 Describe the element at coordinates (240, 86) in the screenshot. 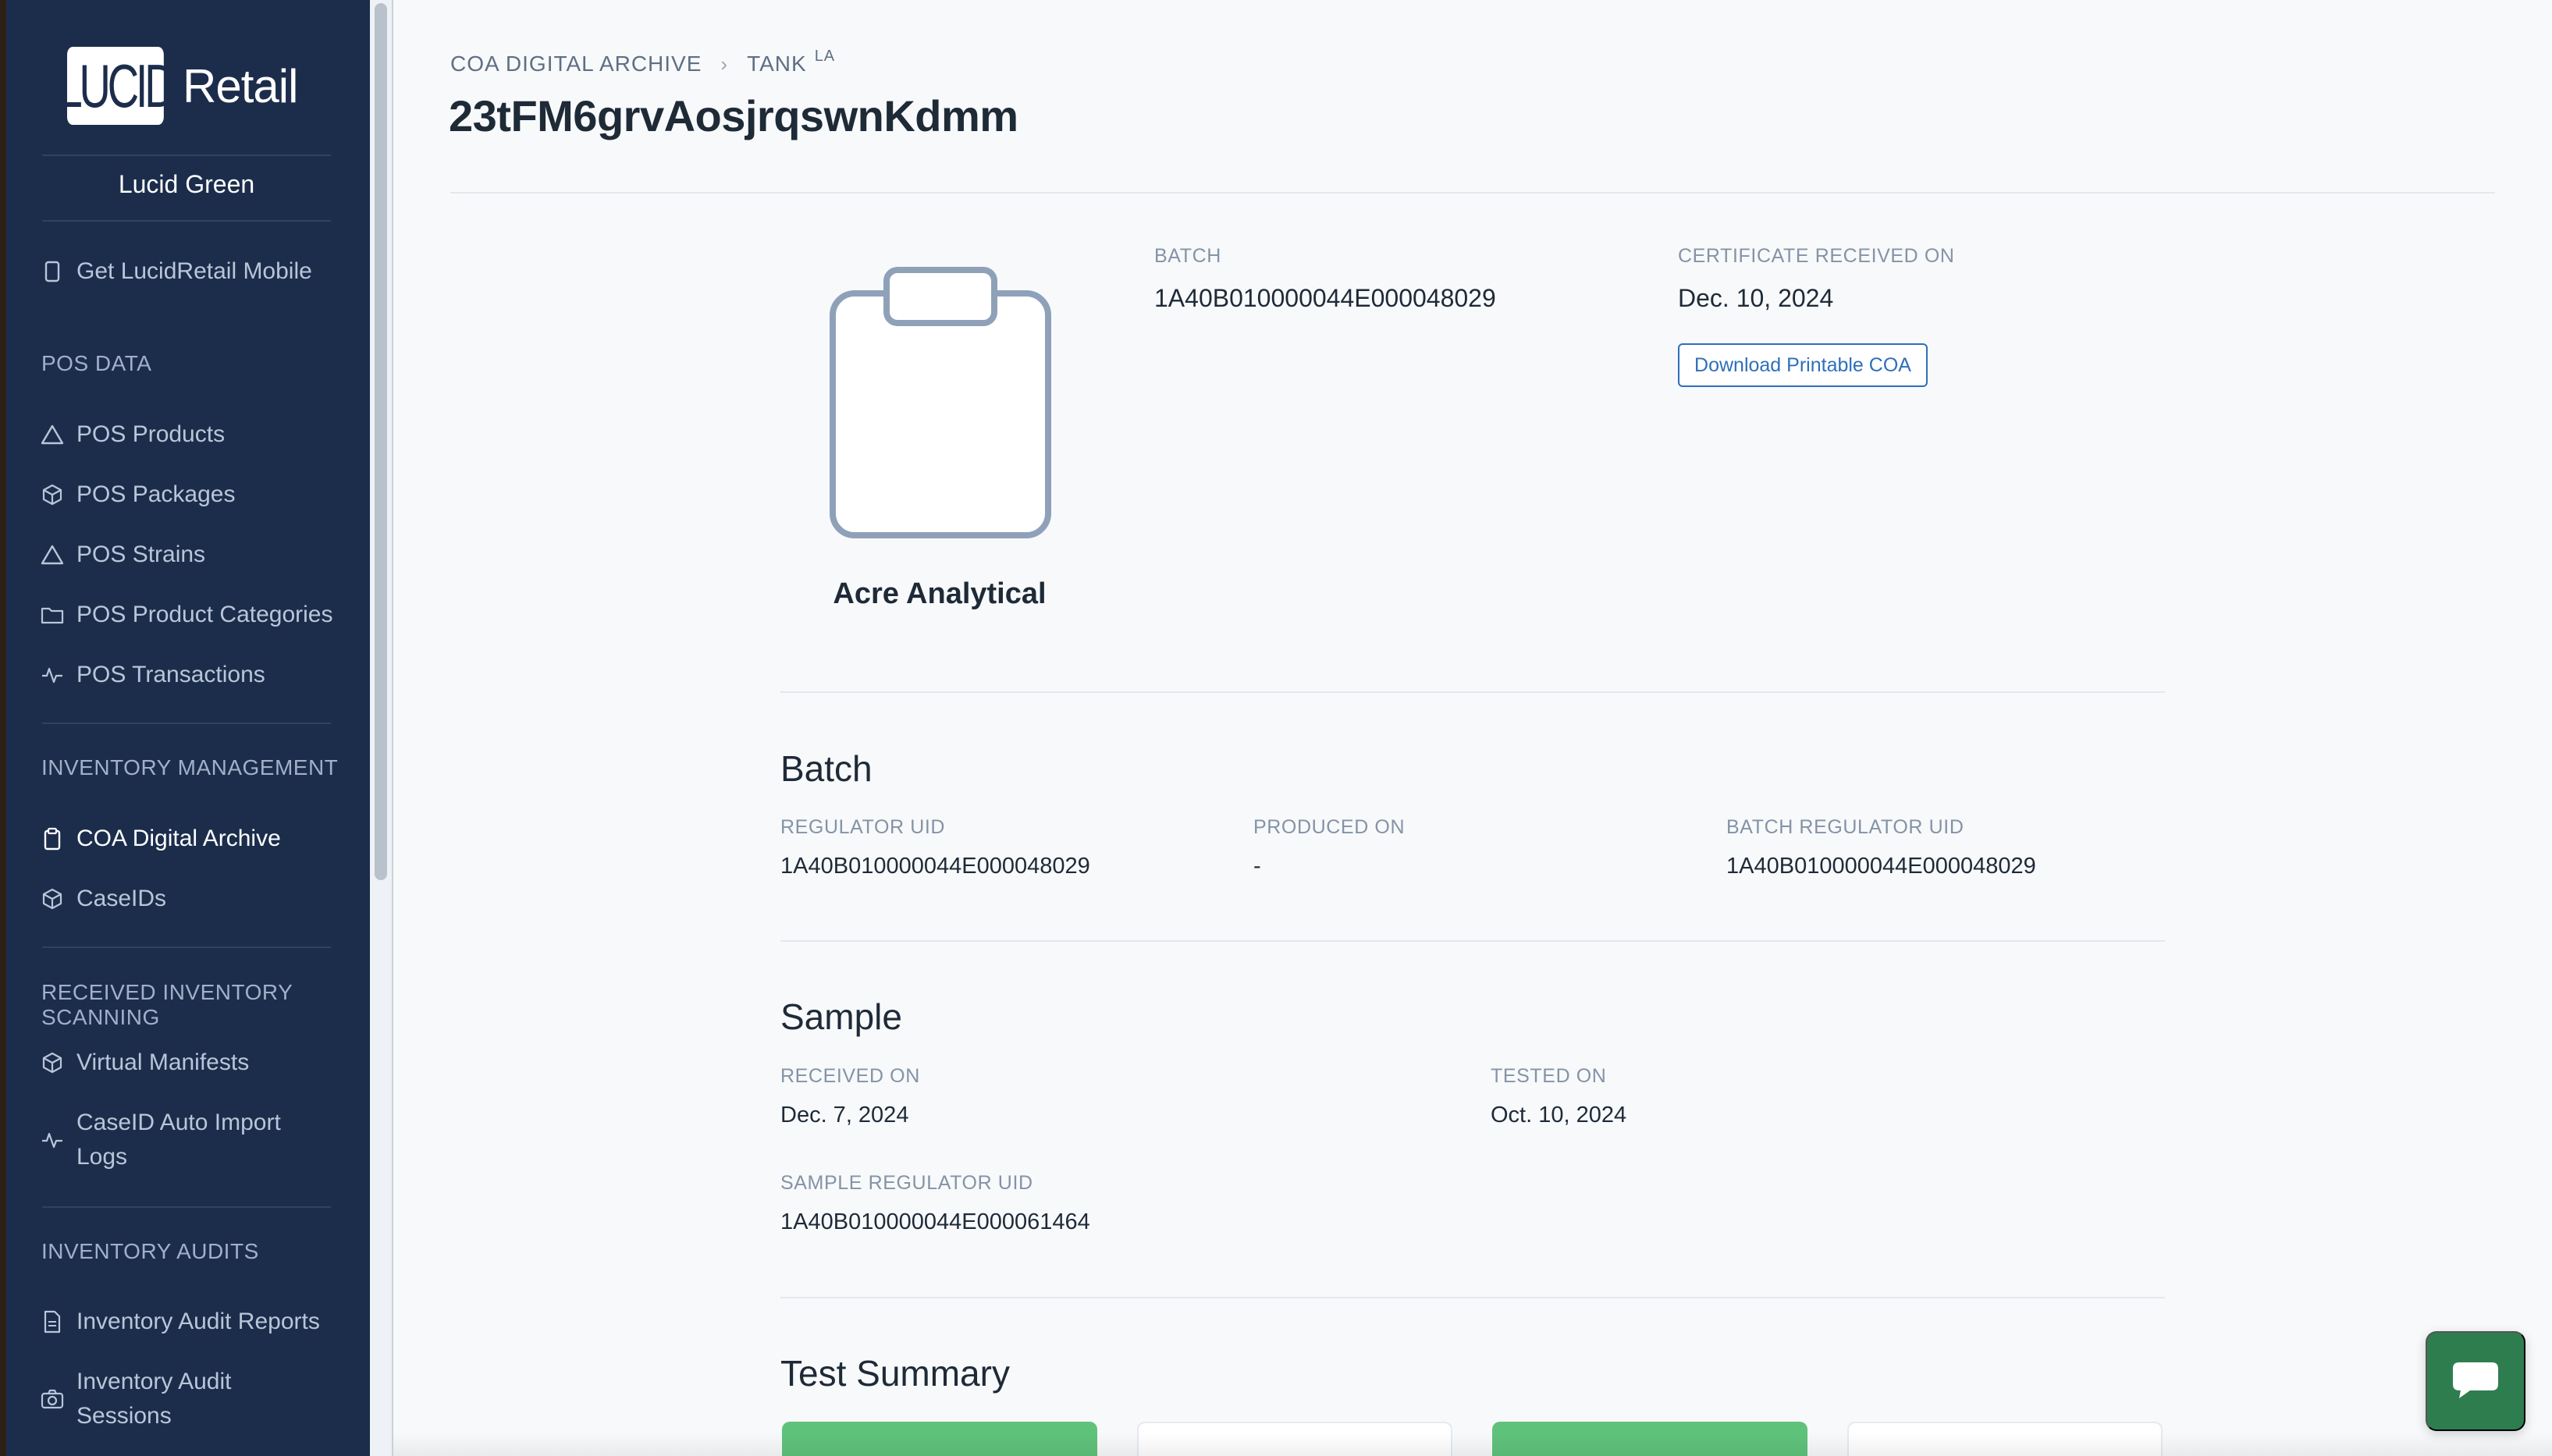

I see `logo-text: Retail` at that location.